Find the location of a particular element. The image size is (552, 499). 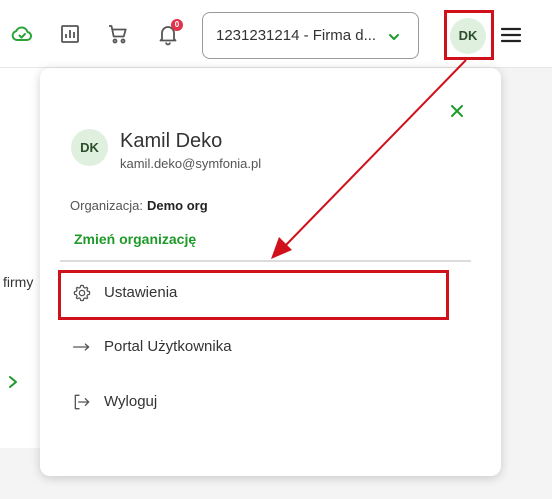

reports-icon is located at coordinates (70, 34).